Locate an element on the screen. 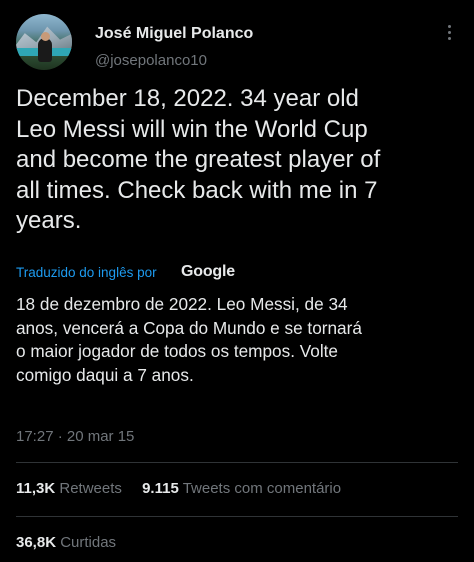 This screenshot has width=474, height=562. likes-count: 36,8K is located at coordinates (36, 542).